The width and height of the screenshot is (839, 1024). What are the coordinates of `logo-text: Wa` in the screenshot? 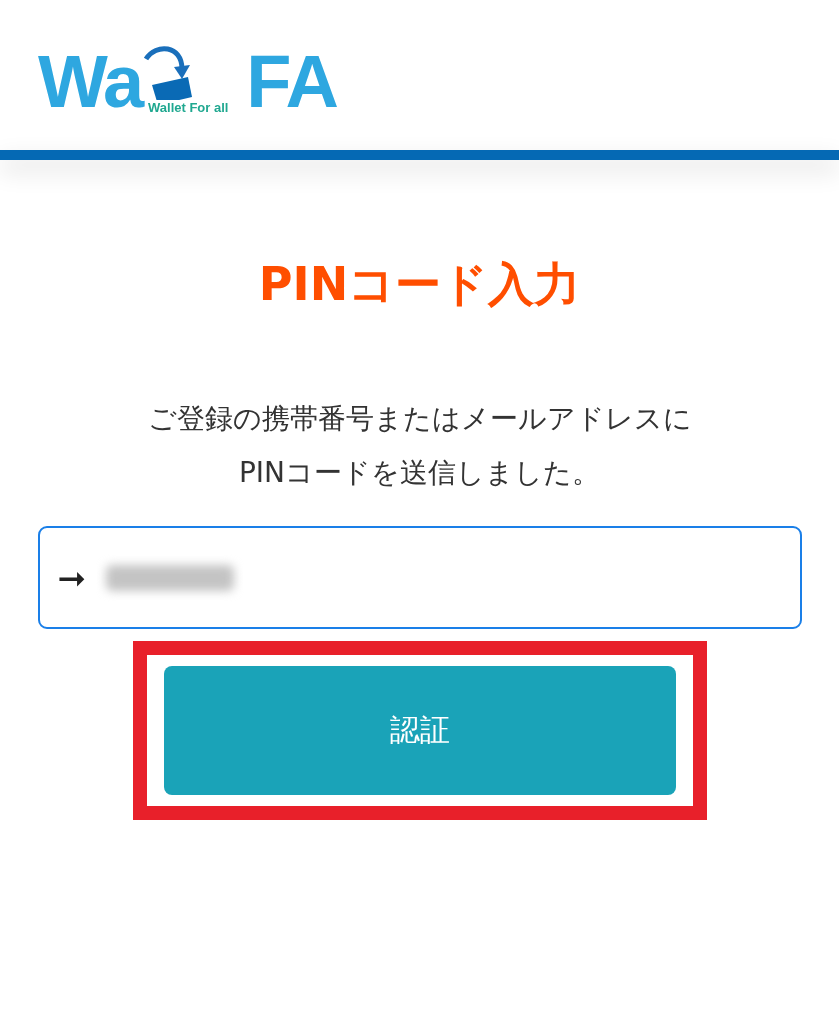 It's located at (90, 82).